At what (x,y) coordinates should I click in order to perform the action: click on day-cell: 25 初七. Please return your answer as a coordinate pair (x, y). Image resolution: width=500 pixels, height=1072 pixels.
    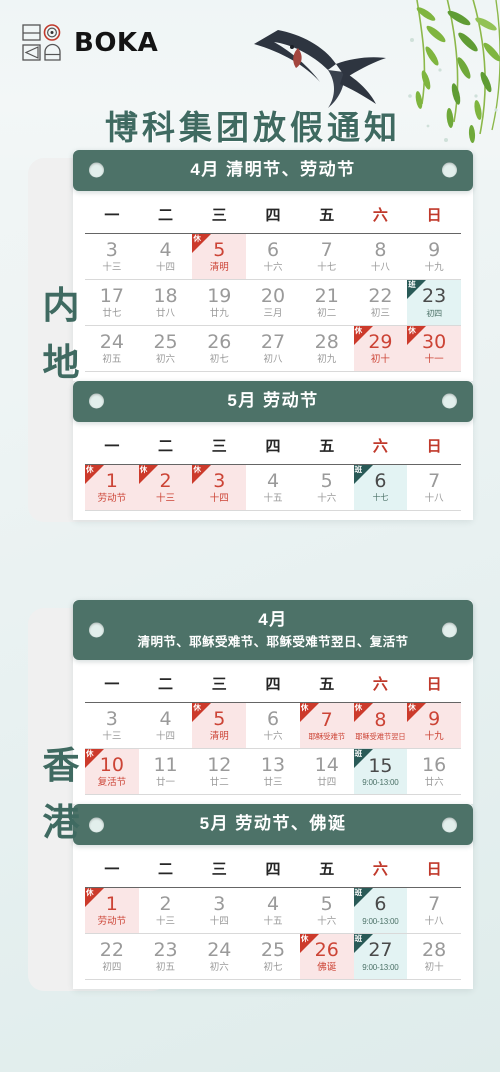
    Looking at the image, I should click on (273, 956).